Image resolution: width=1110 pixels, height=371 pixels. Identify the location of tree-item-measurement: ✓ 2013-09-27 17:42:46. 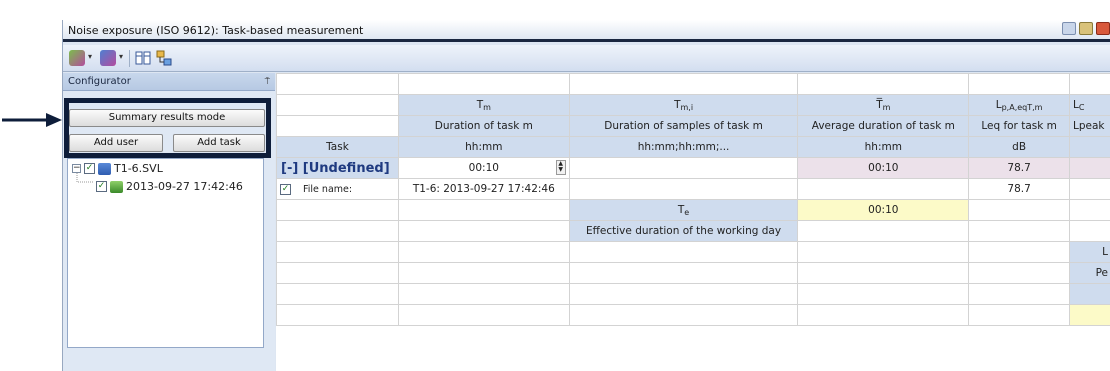
(169, 186).